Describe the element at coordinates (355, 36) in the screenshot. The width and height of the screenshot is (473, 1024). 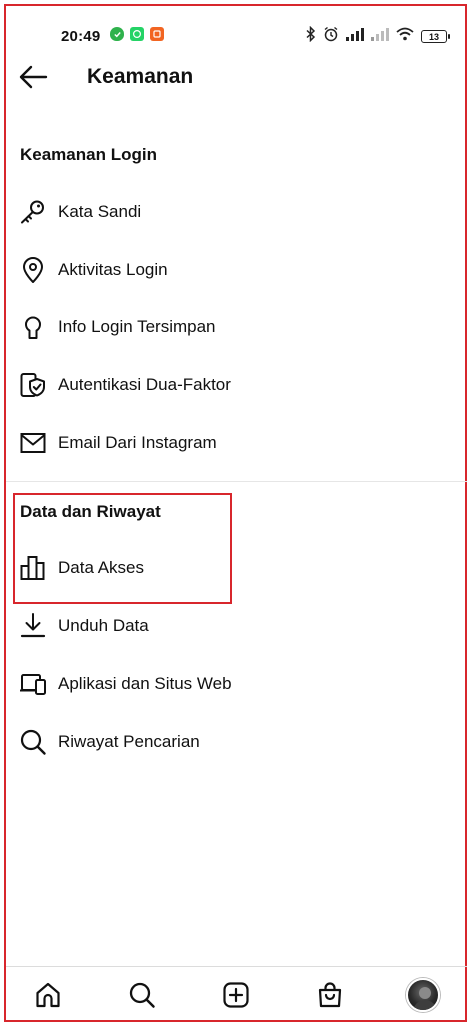
I see `signal-icon` at that location.